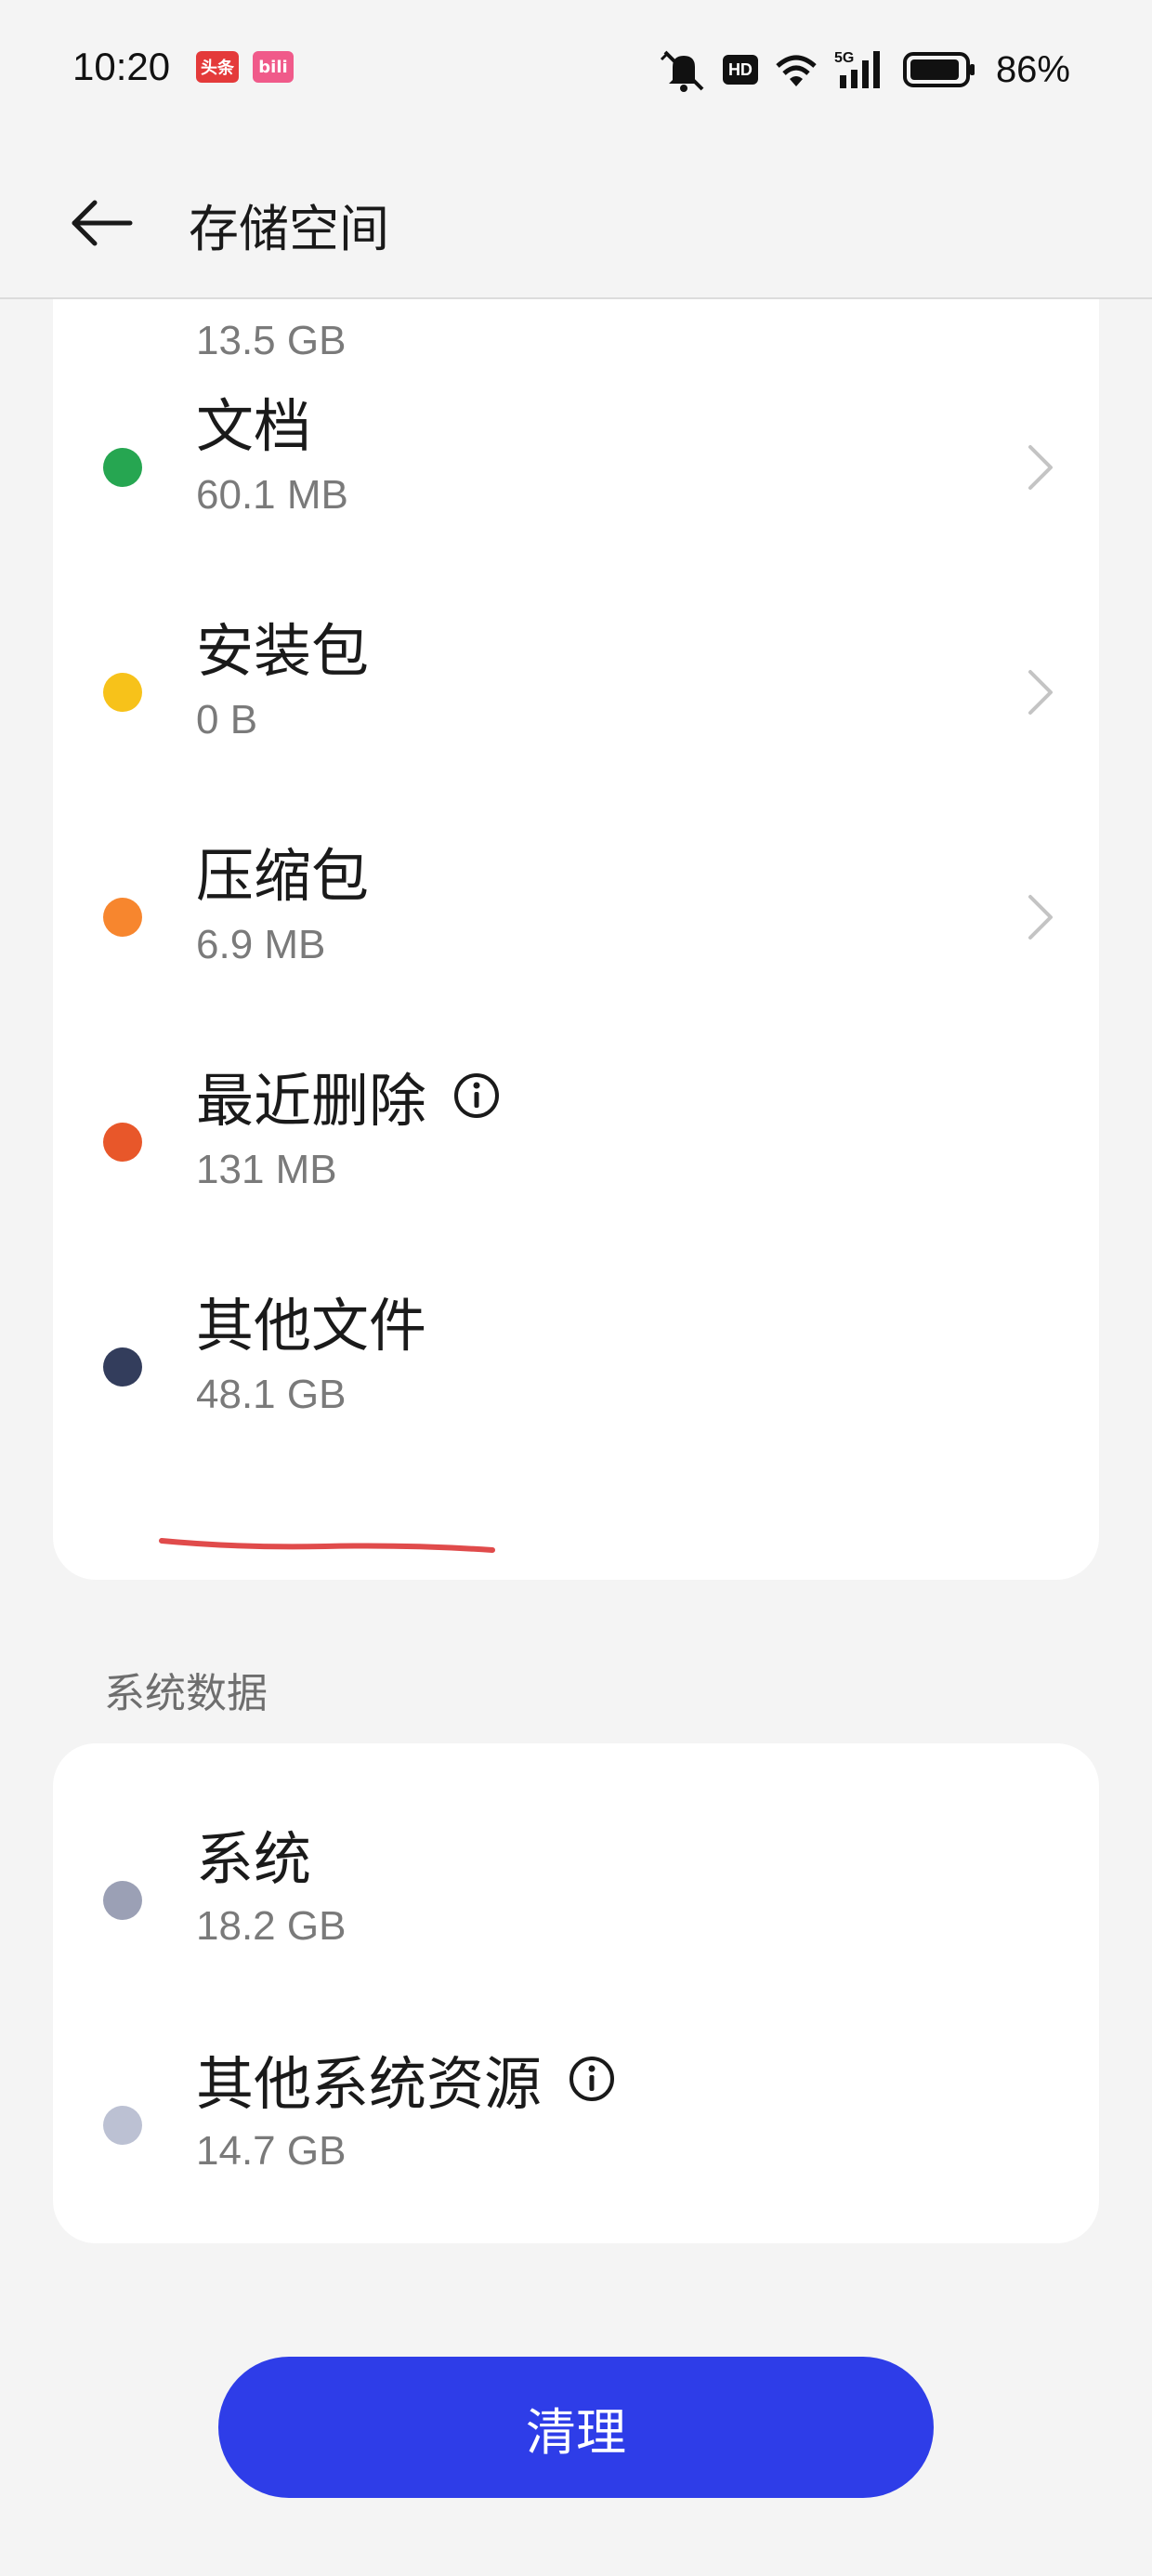  What do you see at coordinates (271, 1394) in the screenshot?
I see `category-size: 48.1 GB` at bounding box center [271, 1394].